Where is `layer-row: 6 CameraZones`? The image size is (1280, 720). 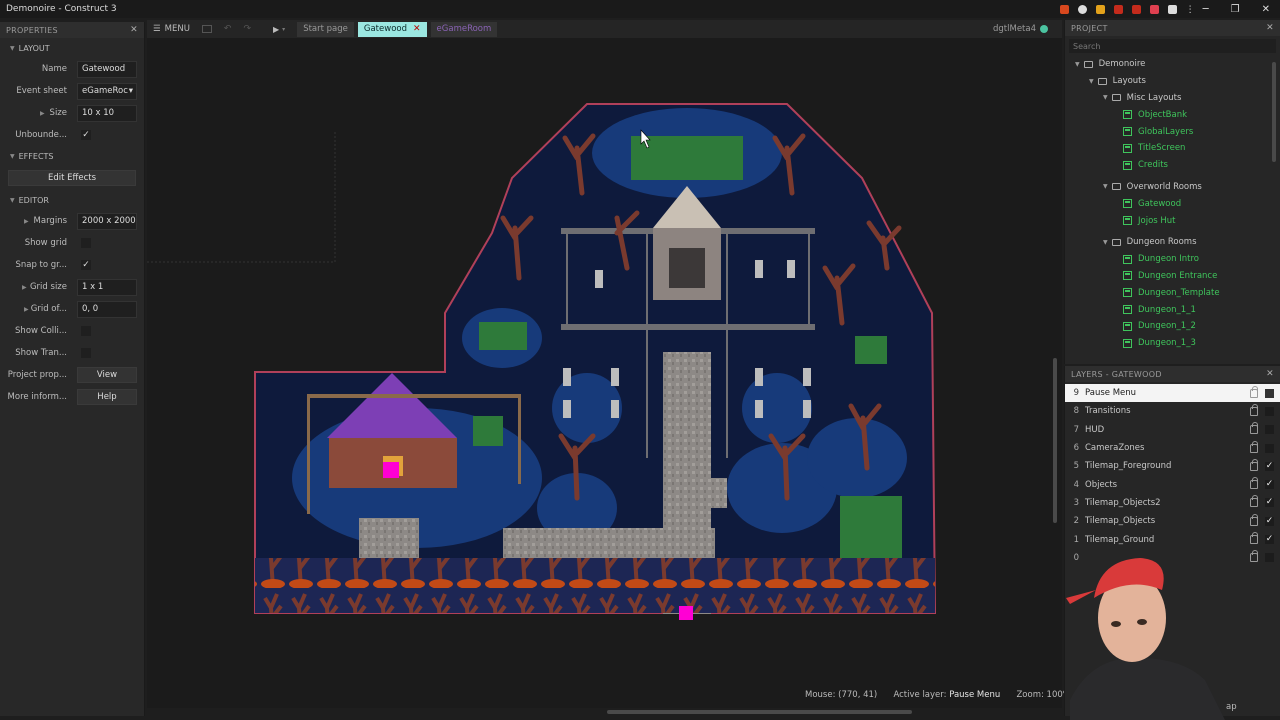
layer-row: 6 CameraZones is located at coordinates (1172, 448).